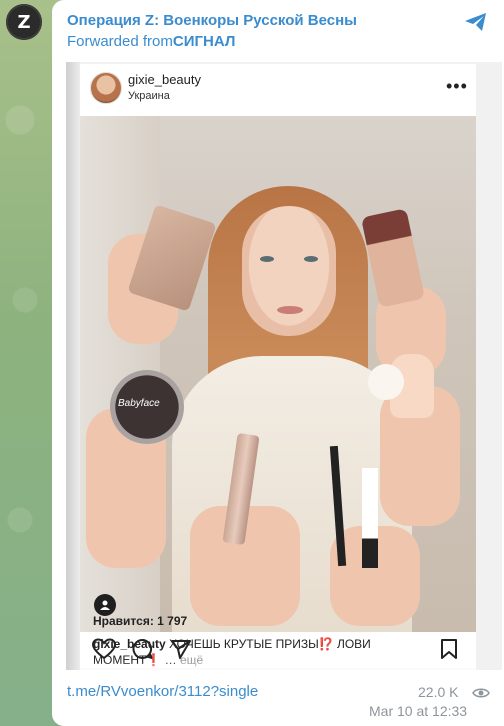 Image resolution: width=504 pixels, height=726 pixels. What do you see at coordinates (438, 692) in the screenshot?
I see `view-count: 22.0 K` at bounding box center [438, 692].